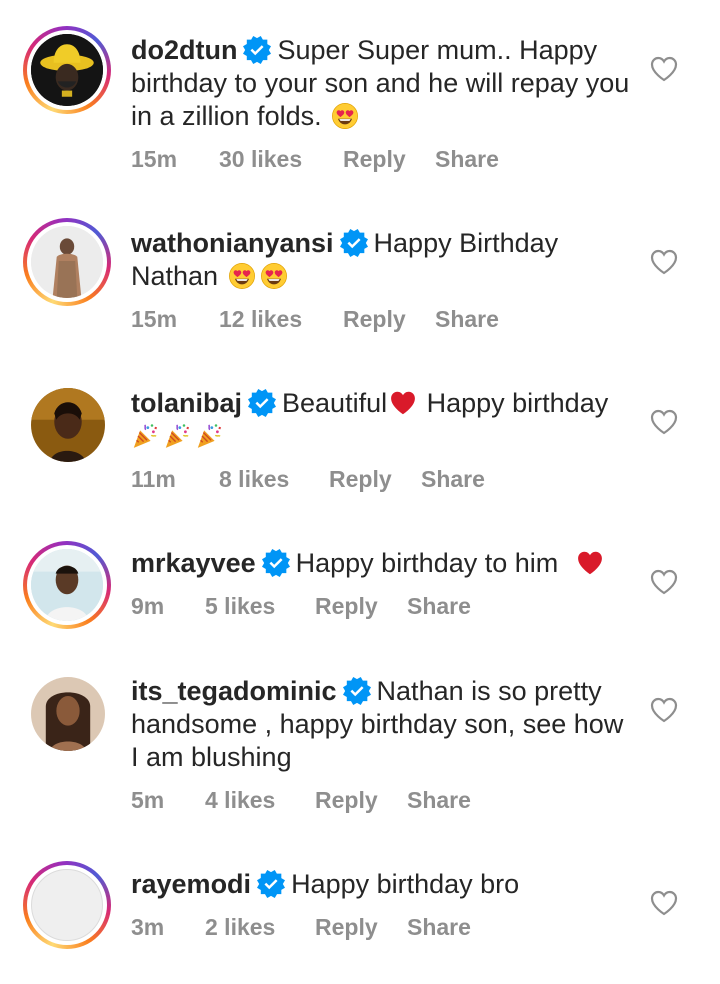 This screenshot has width=720, height=984. I want to click on comment-body: wathonianyansi Happy Birthday Nathan, so click(381, 260).